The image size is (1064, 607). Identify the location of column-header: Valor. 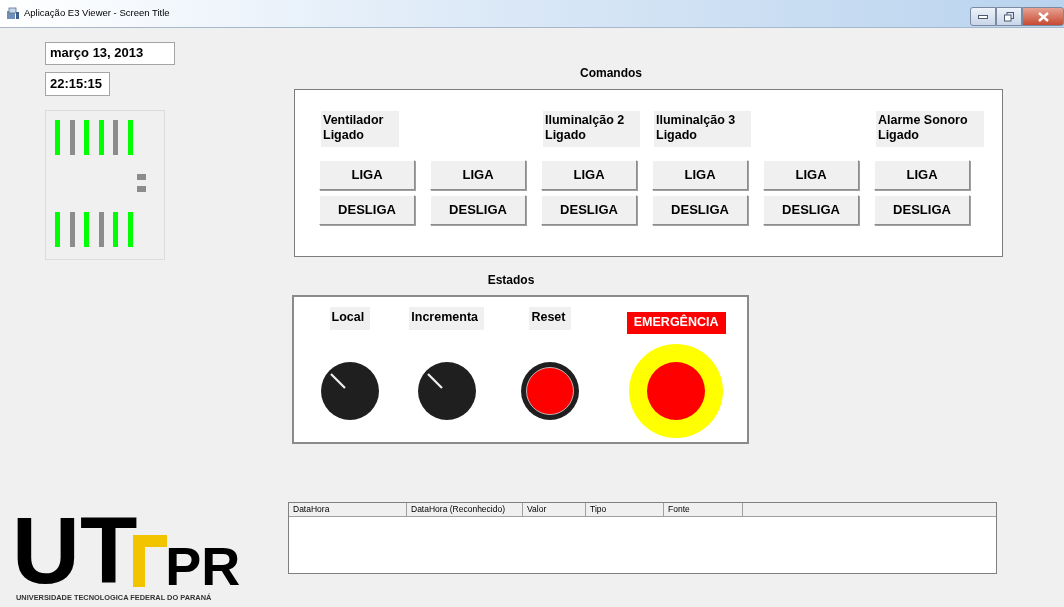
(554, 509).